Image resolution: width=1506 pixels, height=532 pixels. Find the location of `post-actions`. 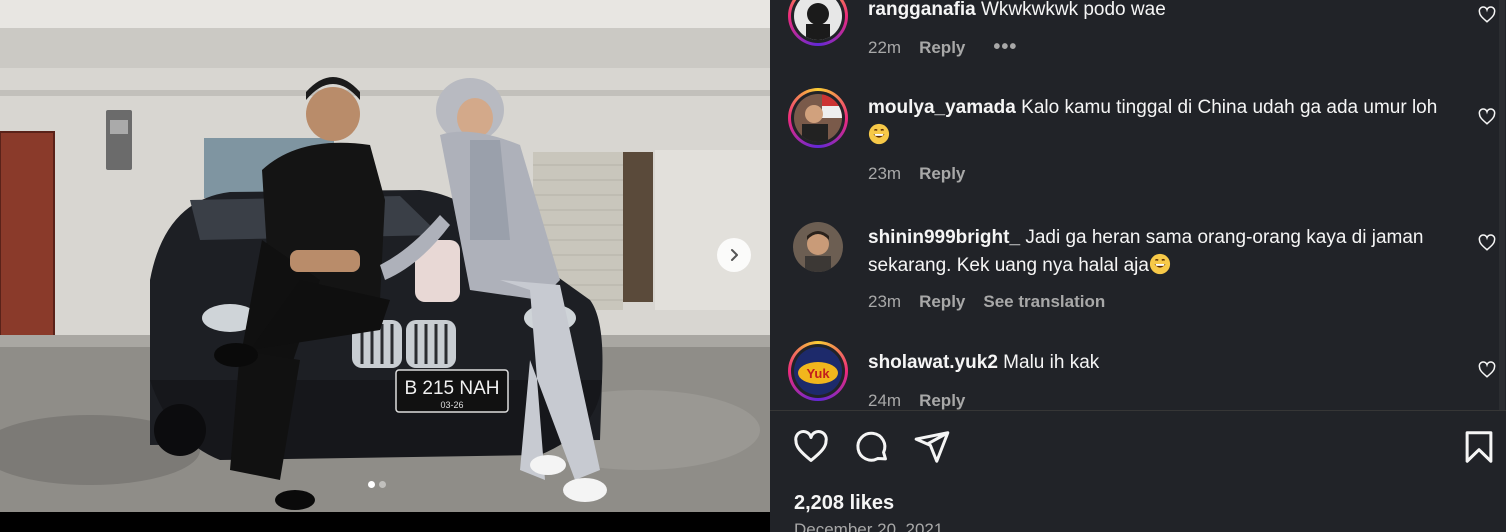

post-actions is located at coordinates (1138, 448).